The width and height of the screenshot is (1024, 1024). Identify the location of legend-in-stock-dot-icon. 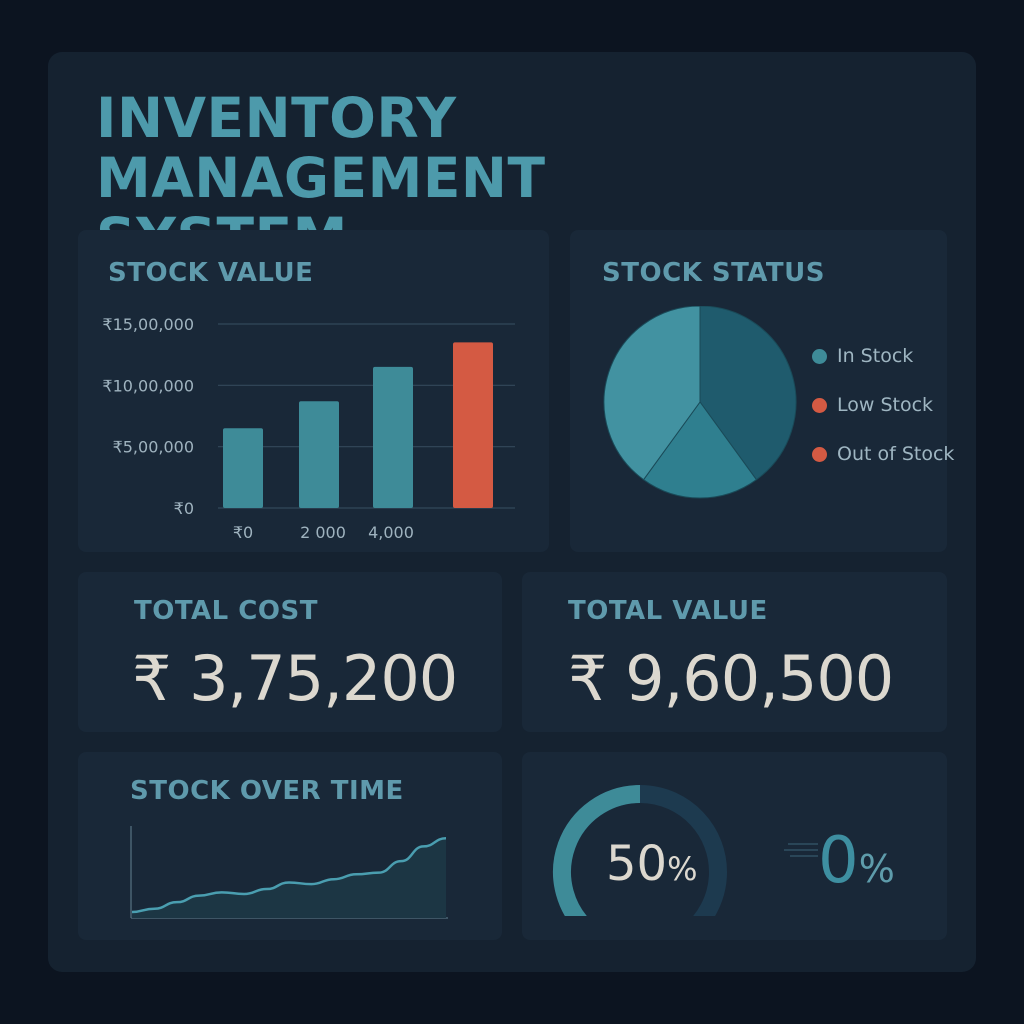
(819, 356).